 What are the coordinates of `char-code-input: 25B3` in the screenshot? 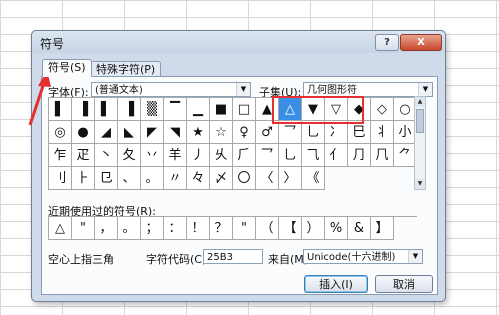 It's located at (233, 256).